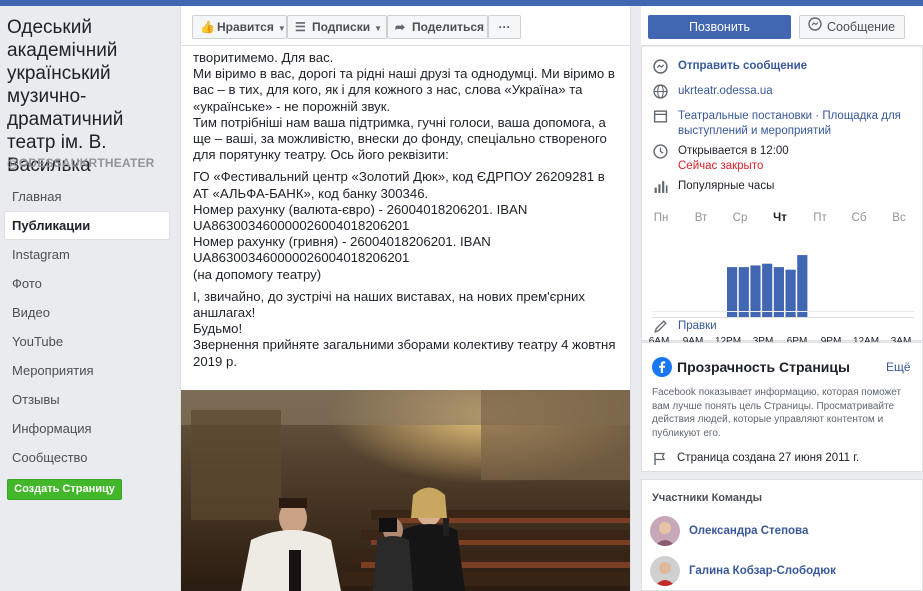 This screenshot has width=923, height=591. Describe the element at coordinates (790, 293) in the screenshot. I see `hour-bar-5pm` at that location.